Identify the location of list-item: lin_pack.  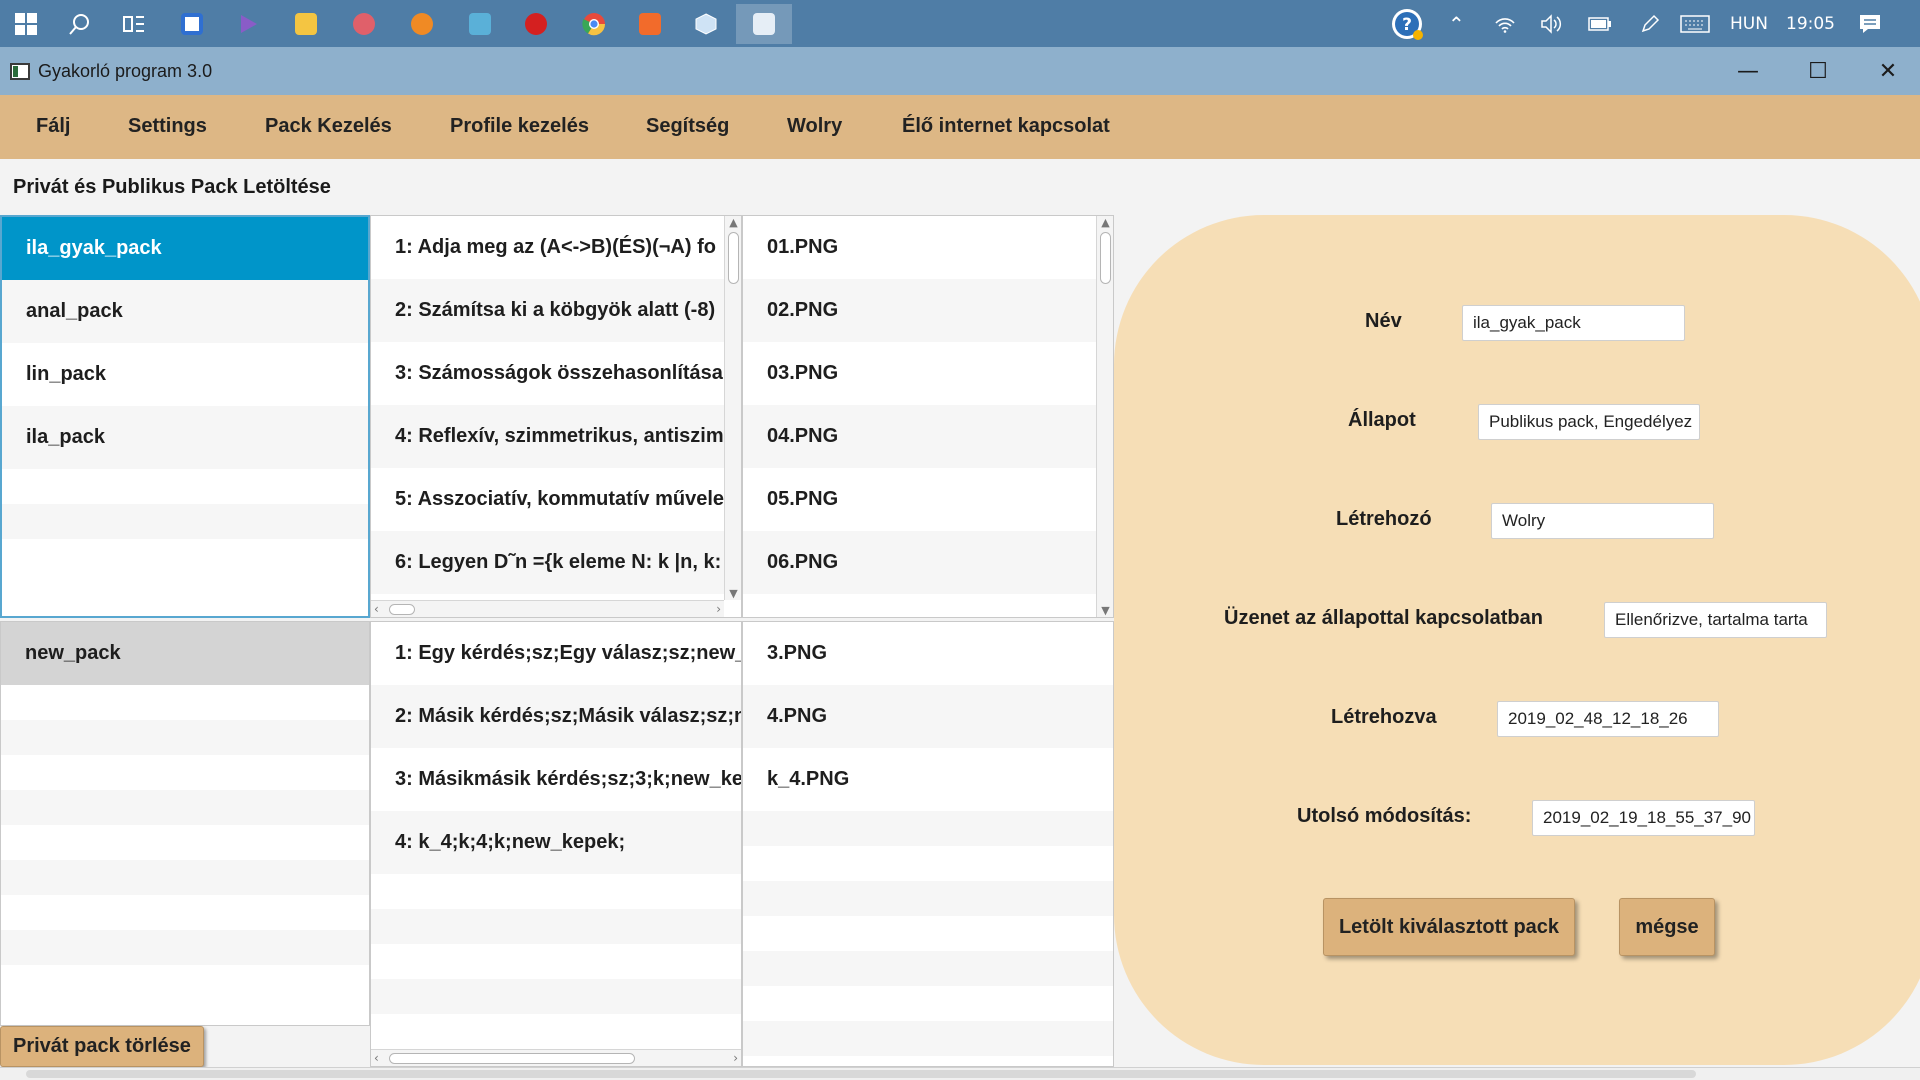
(185, 374).